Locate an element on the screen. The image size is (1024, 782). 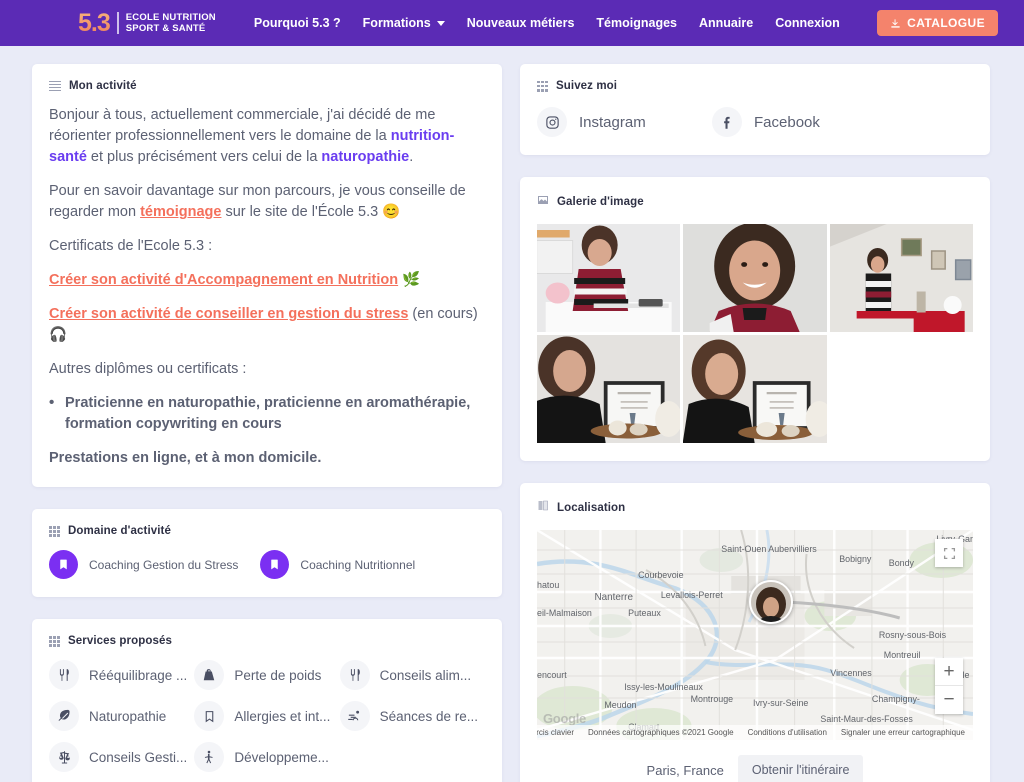
service-item-perte-de-poids: Perte de poids is located at coordinates (266, 675).